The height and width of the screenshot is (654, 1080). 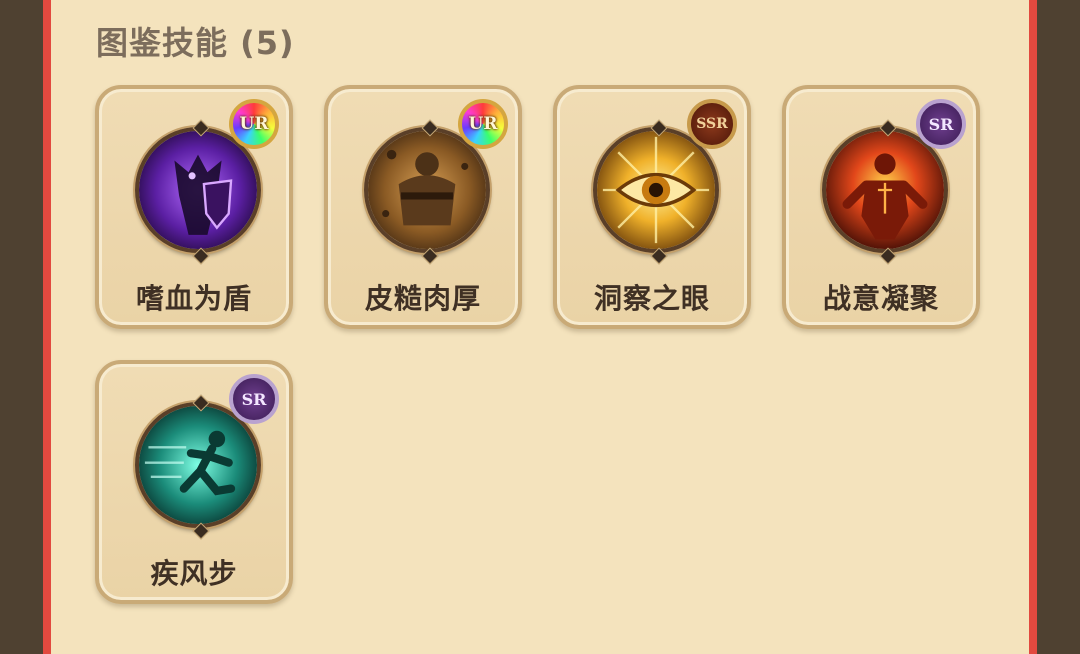 I want to click on skill-card-4: SR 战意凝聚, so click(x=881, y=207).